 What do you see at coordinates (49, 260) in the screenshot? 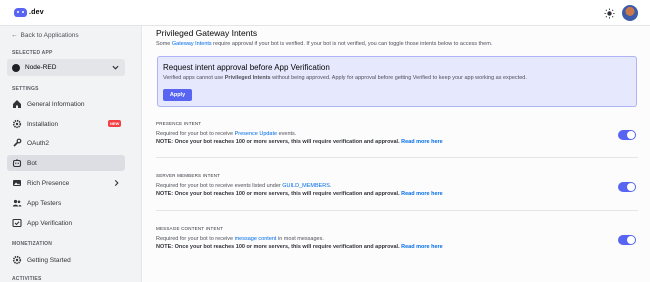
I see `sidebar-item-label: Getting Started` at bounding box center [49, 260].